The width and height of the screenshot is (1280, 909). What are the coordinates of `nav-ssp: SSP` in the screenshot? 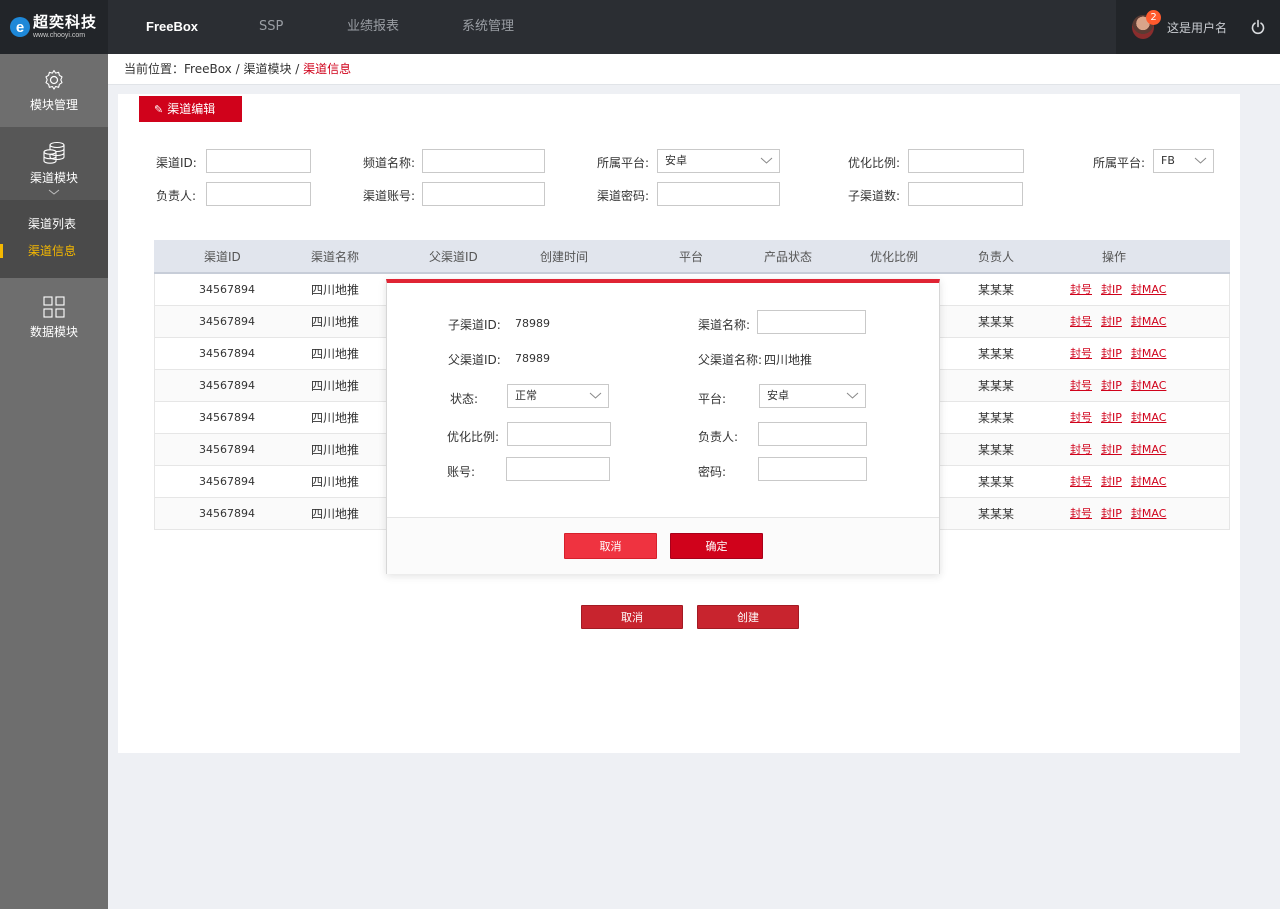 It's located at (271, 27).